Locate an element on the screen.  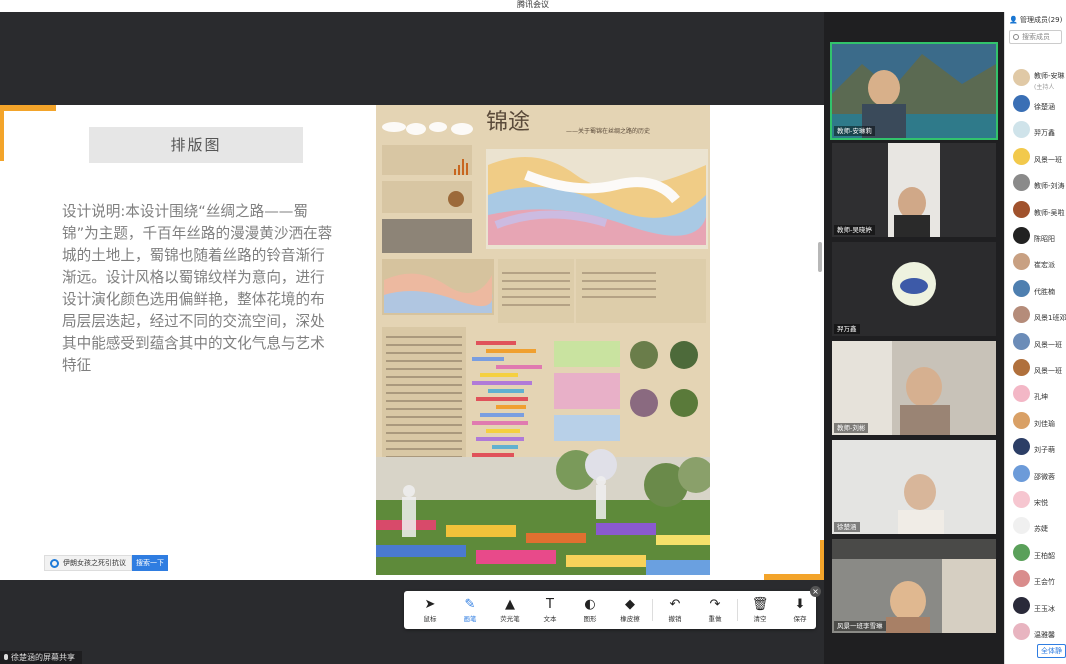
participant-name: 教师-刘彬 is located at coordinates (851, 428).